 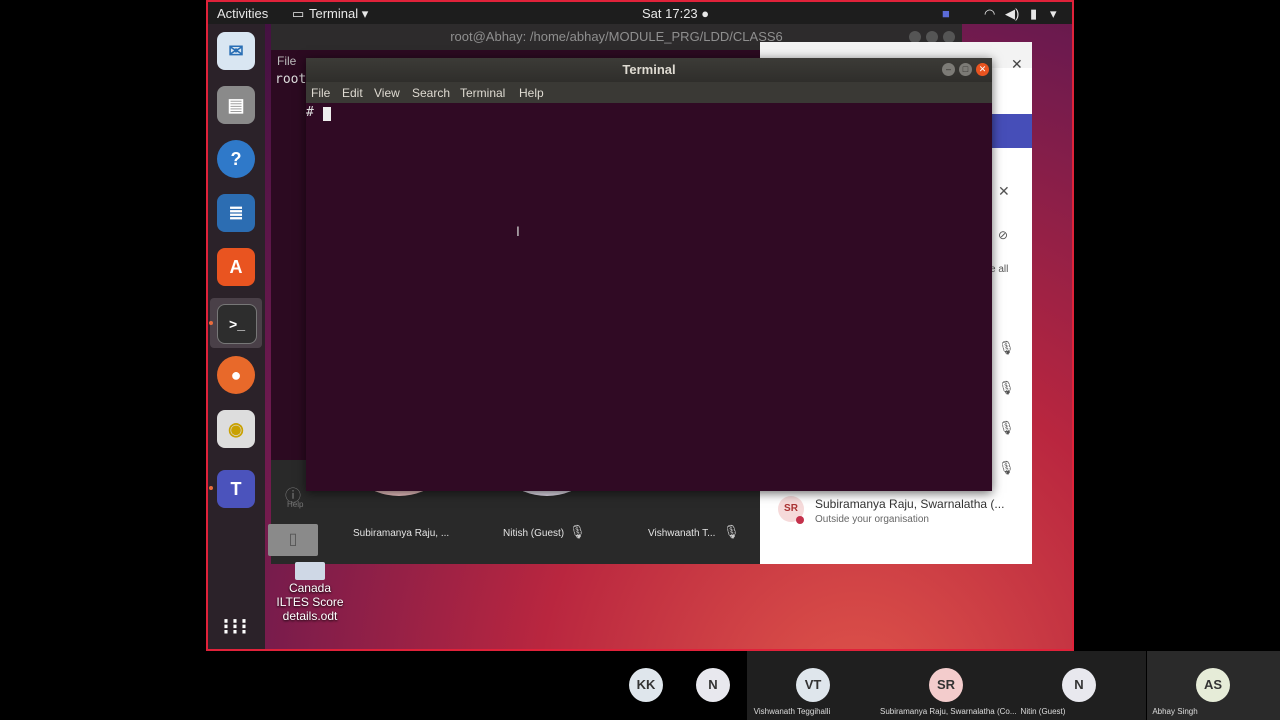 What do you see at coordinates (310, 588) in the screenshot?
I see `file-label-line: Canada` at bounding box center [310, 588].